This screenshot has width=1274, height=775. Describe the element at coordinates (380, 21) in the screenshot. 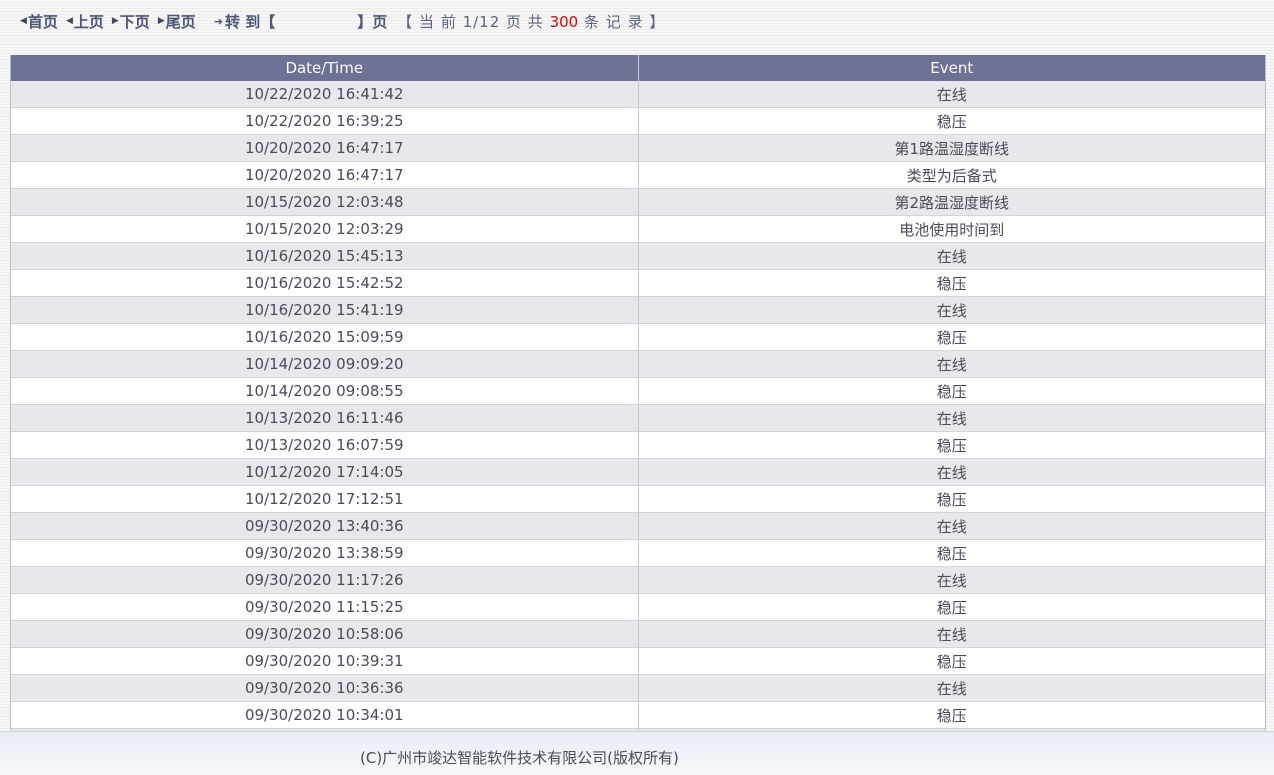

I see `page-unit-label: 页` at that location.